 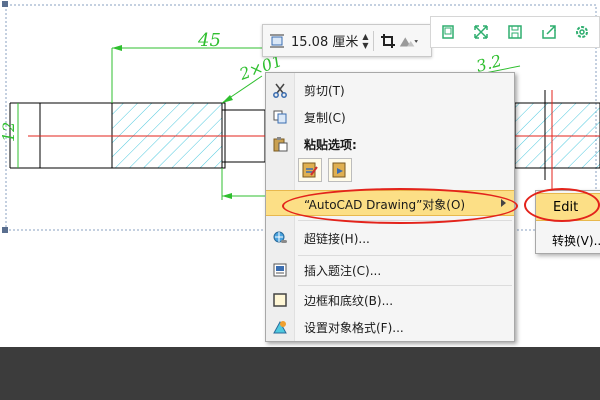 What do you see at coordinates (325, 170) in the screenshot?
I see `paste-option-buttons` at bounding box center [325, 170].